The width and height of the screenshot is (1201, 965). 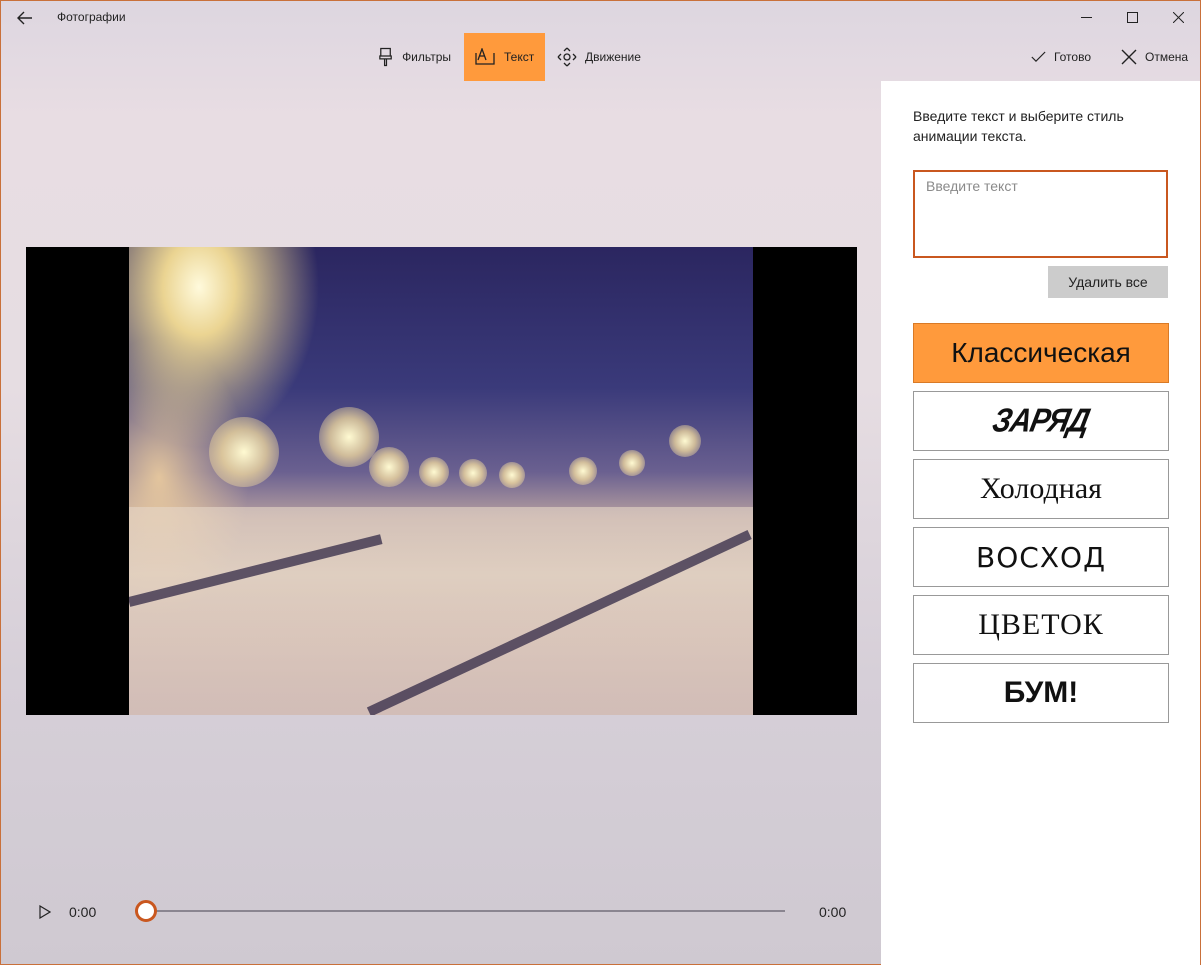 I want to click on arrow-left-icon, so click(x=24, y=18).